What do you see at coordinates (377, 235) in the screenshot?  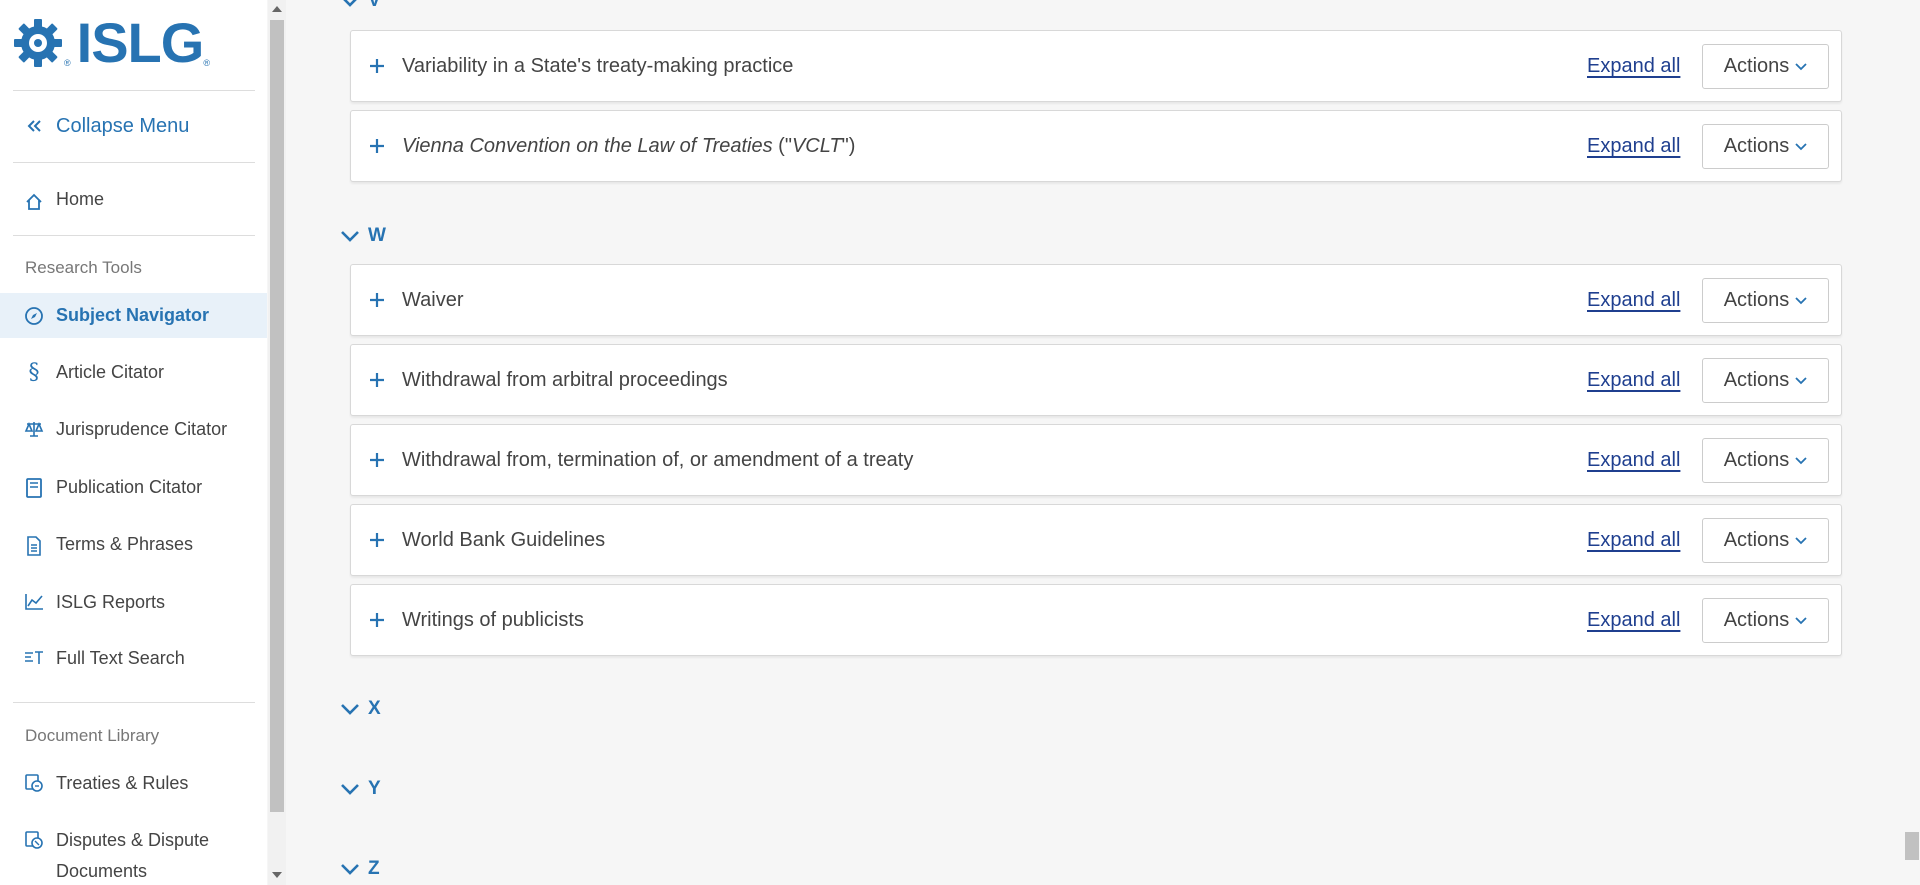 I see `letter-heading: W` at bounding box center [377, 235].